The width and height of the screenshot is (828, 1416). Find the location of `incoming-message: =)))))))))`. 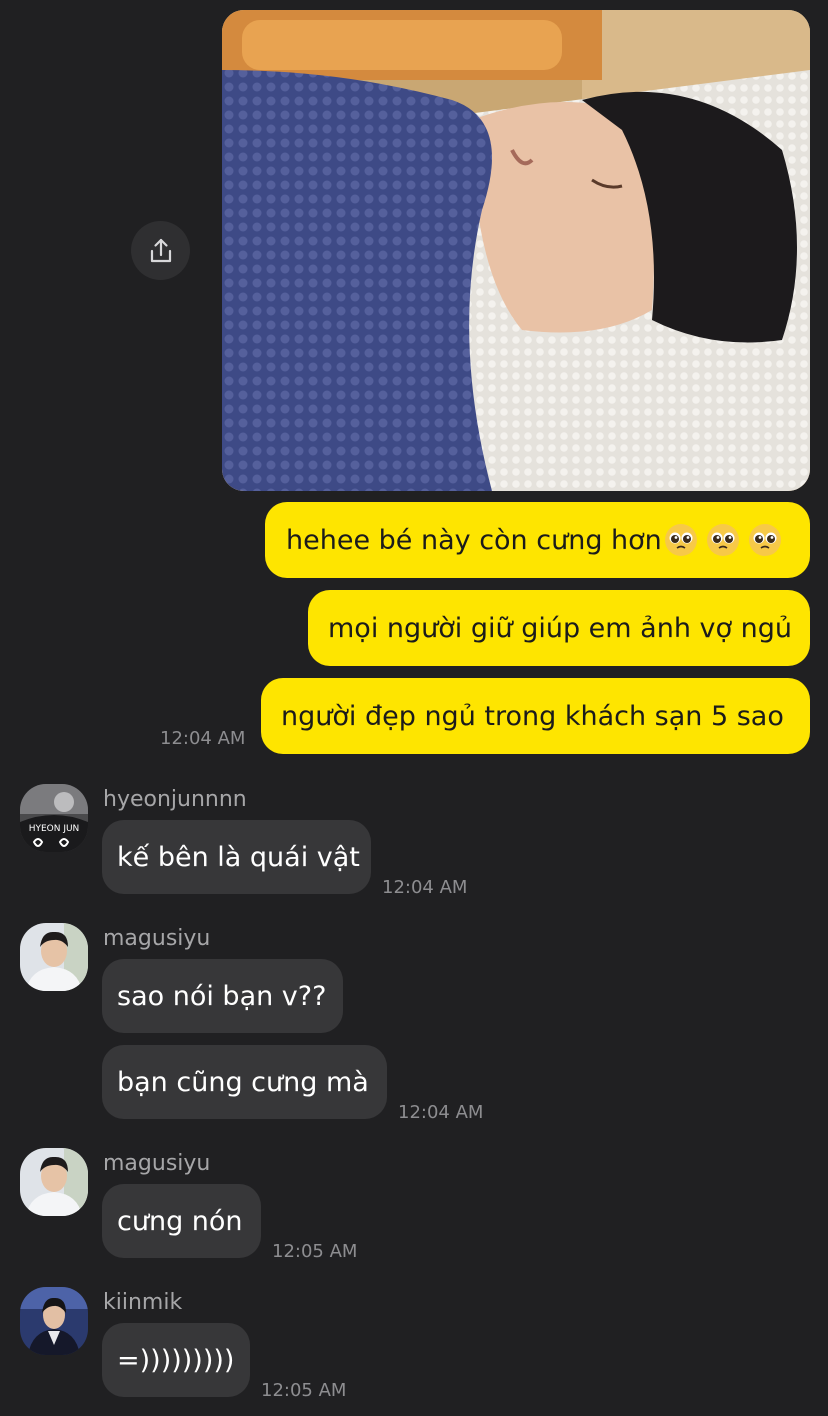

incoming-message: =))))))))) is located at coordinates (176, 1360).